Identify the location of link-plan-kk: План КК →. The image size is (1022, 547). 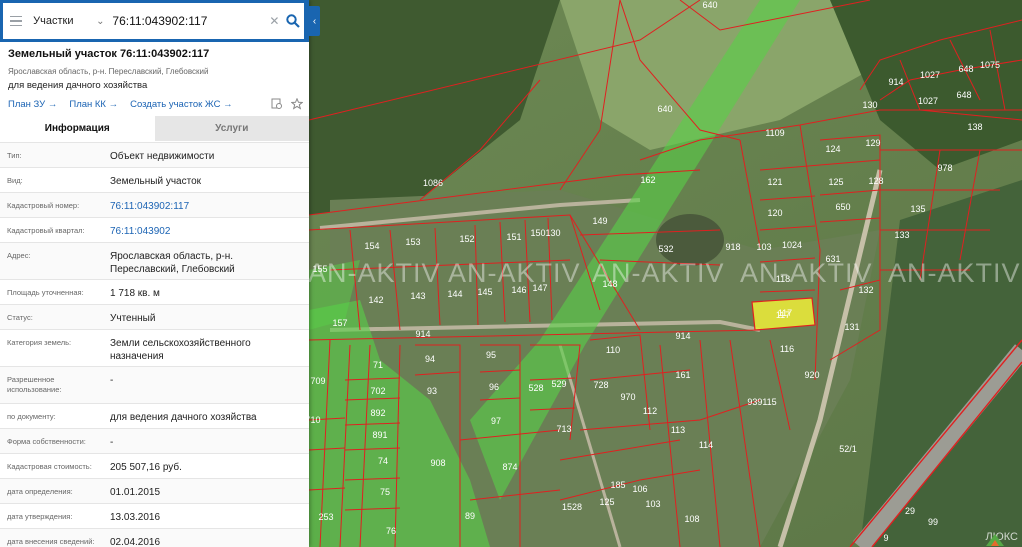
(93, 104).